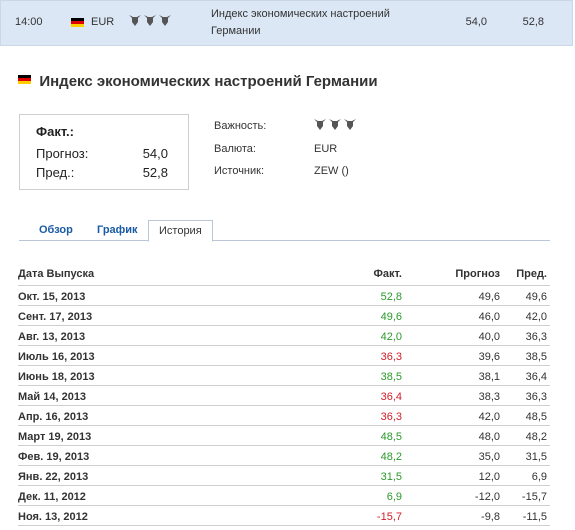 Image resolution: width=575 pixels, height=530 pixels. What do you see at coordinates (536, 357) in the screenshot?
I see `previous-cell: 38,5` at bounding box center [536, 357].